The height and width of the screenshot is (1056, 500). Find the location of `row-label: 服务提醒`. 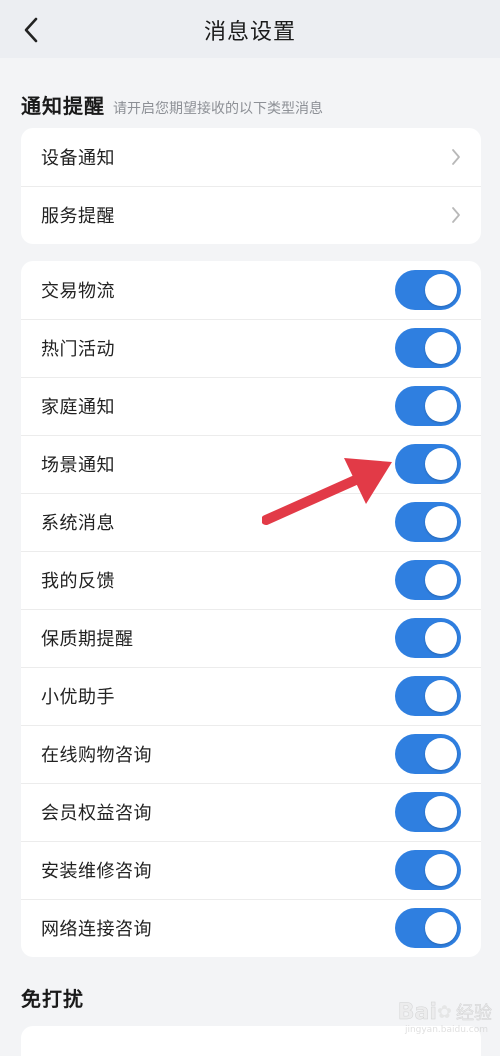

row-label: 服务提醒 is located at coordinates (78, 216).